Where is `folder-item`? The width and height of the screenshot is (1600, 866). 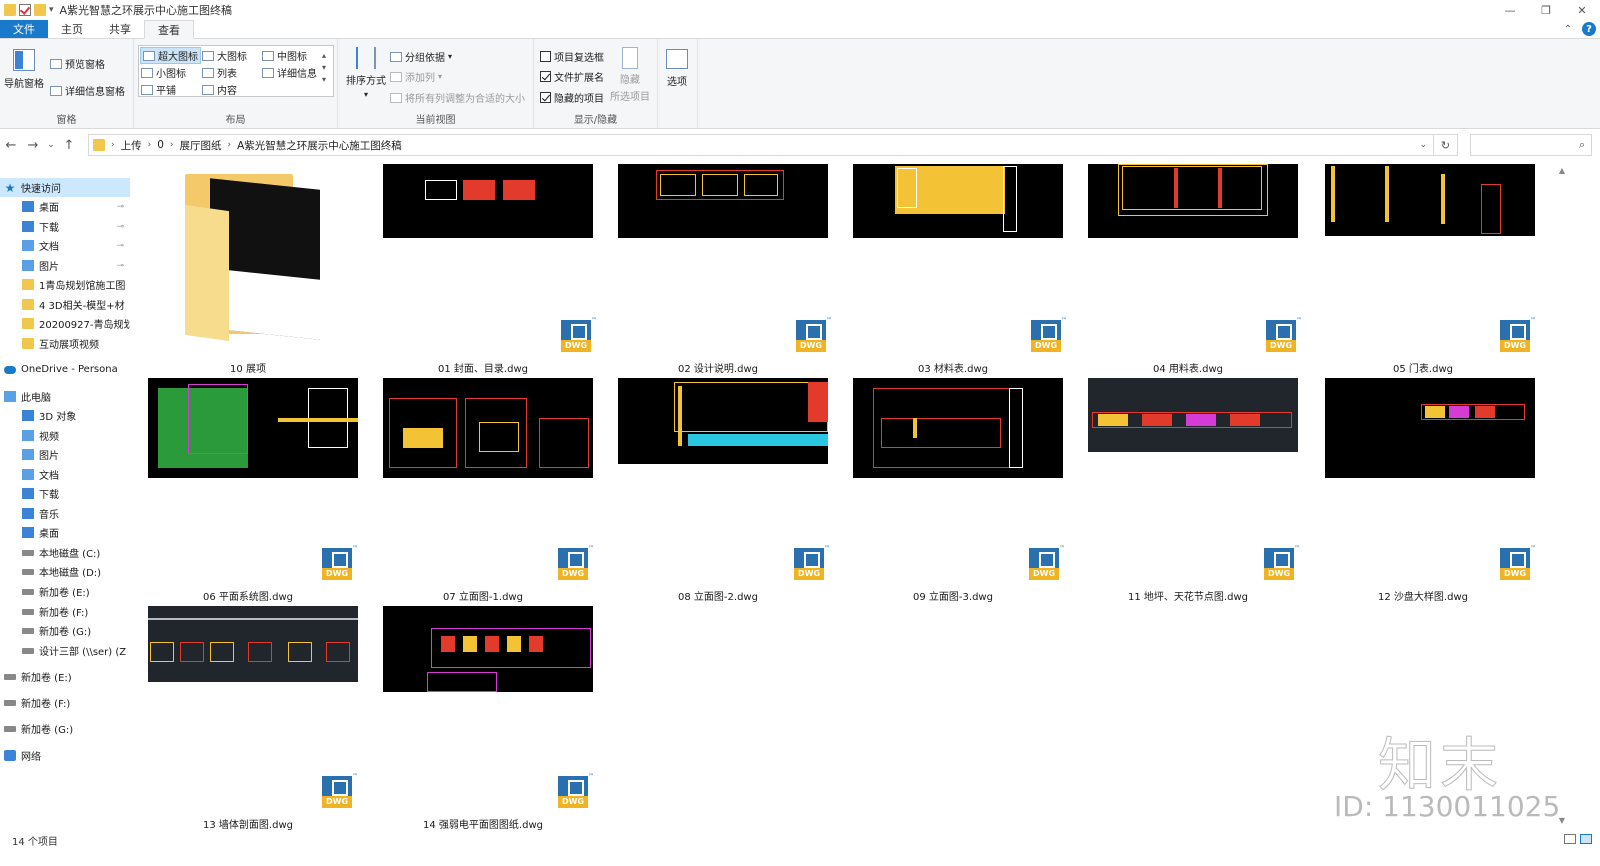 folder-item is located at coordinates (248, 270).